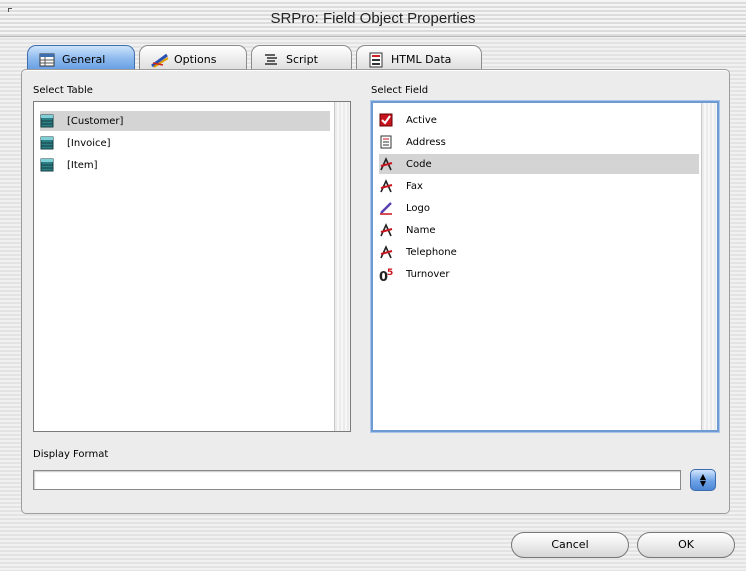 This screenshot has height=571, width=746. What do you see at coordinates (431, 252) in the screenshot?
I see `list-item-label: Telephone` at bounding box center [431, 252].